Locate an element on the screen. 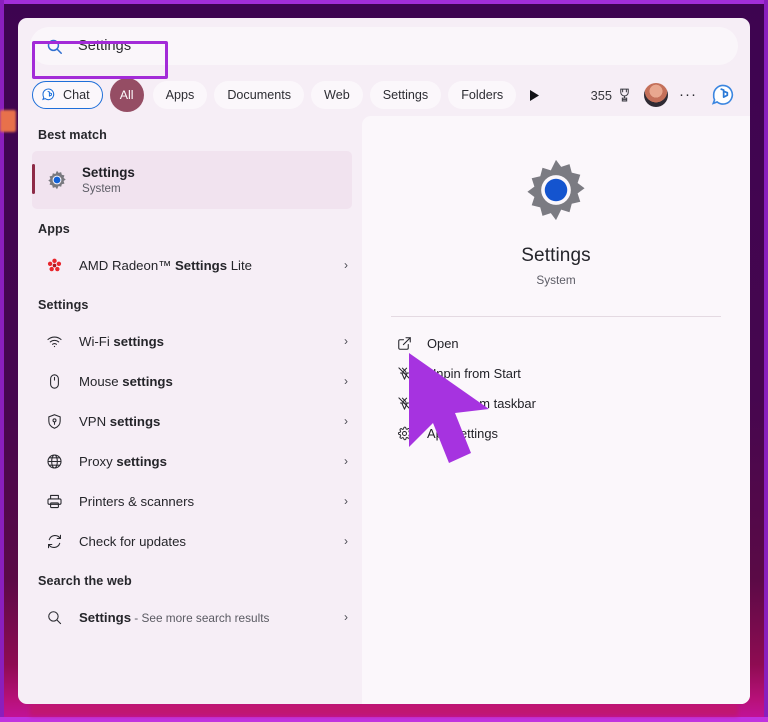 This screenshot has height=722, width=768. result-label: Check for updates is located at coordinates (133, 541).